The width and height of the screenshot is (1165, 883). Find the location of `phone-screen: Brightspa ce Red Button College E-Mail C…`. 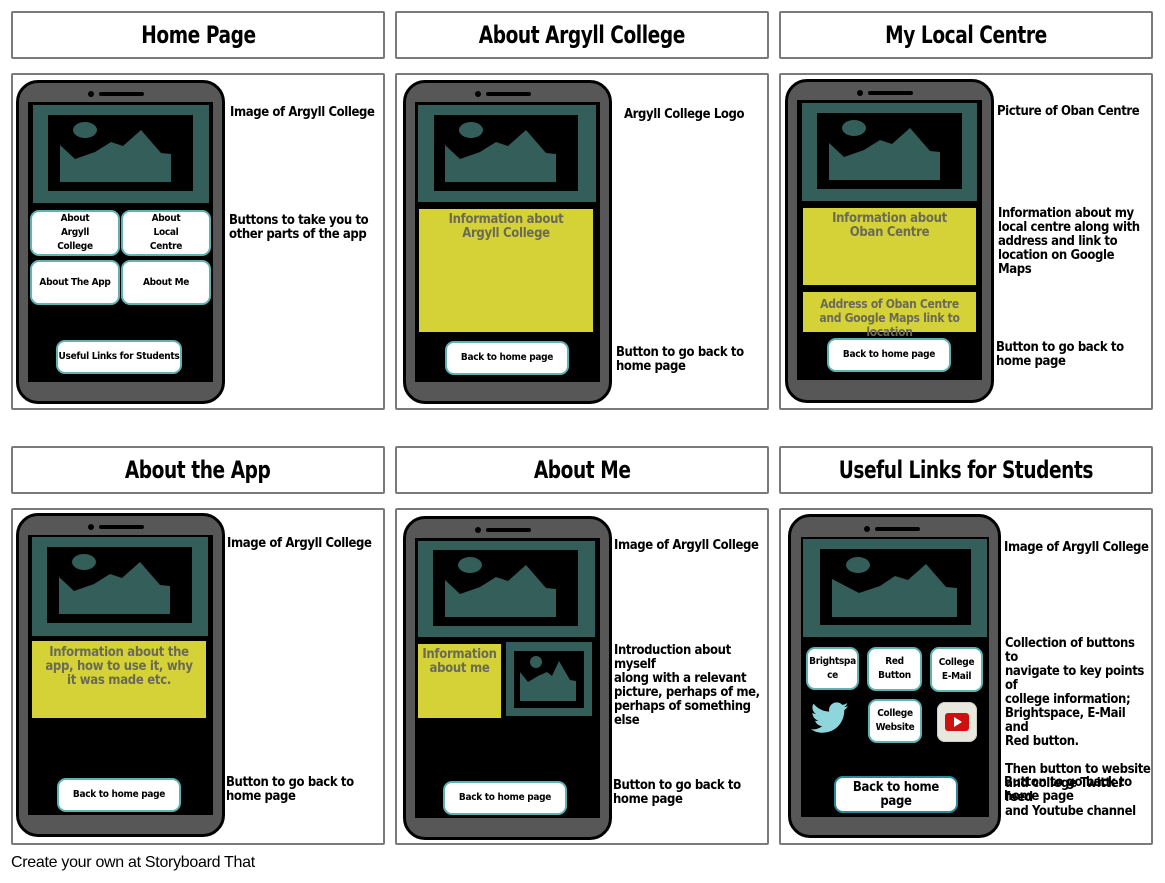

phone-screen: Brightspa ce Red Button College E-Mail C… is located at coordinates (895, 677).